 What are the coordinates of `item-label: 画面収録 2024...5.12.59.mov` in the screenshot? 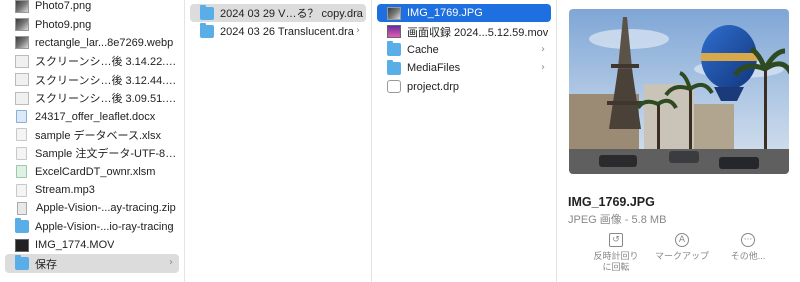 It's located at (478, 32).